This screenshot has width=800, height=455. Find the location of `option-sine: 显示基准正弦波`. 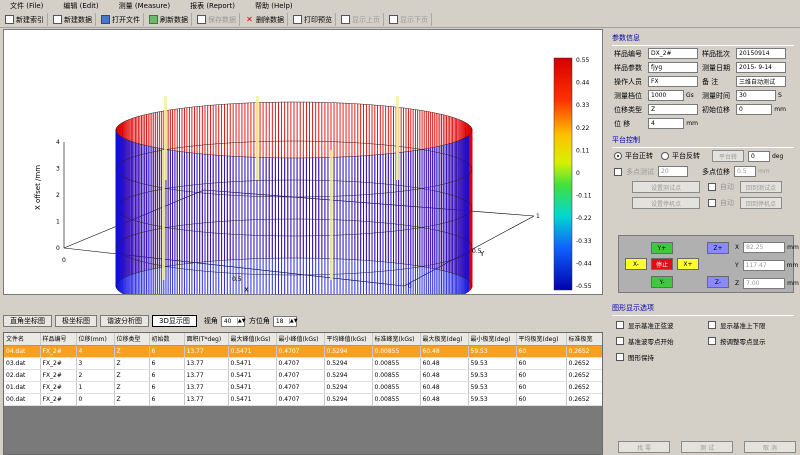

option-sine: 显示基准正弦波 is located at coordinates (662, 325).